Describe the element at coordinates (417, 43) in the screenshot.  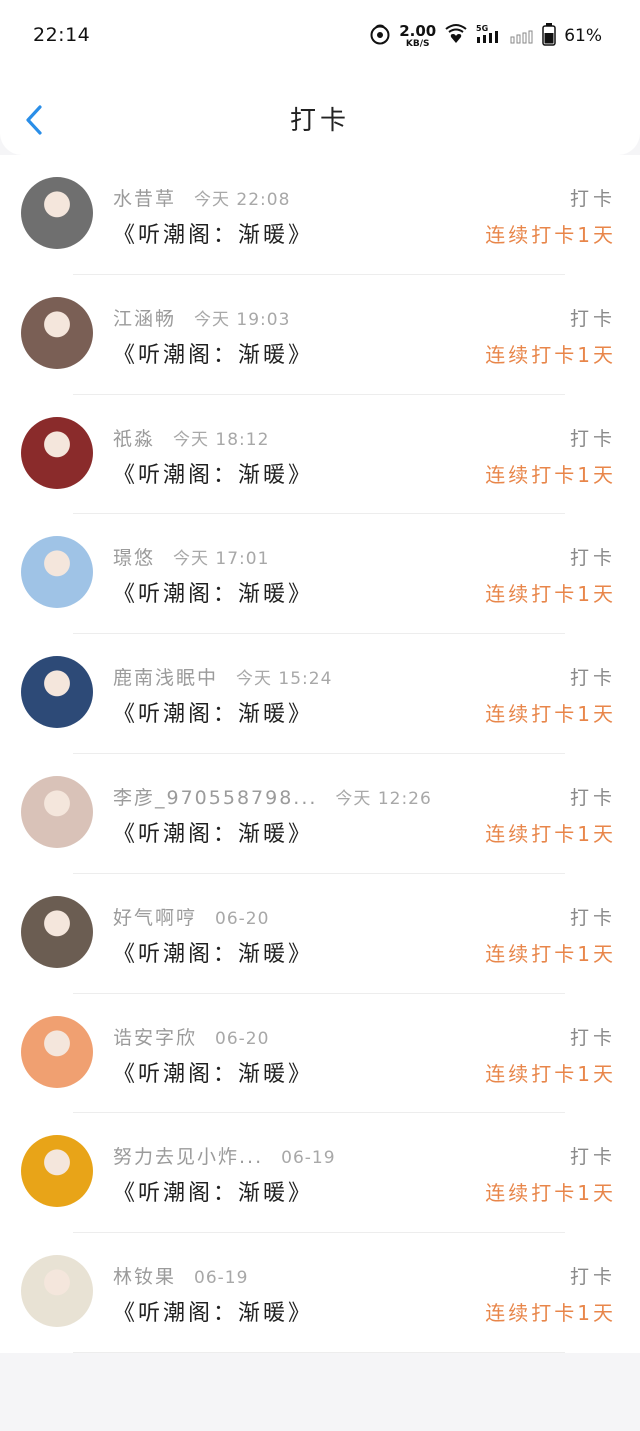
I see `net-speed-unit: KB/S` at that location.